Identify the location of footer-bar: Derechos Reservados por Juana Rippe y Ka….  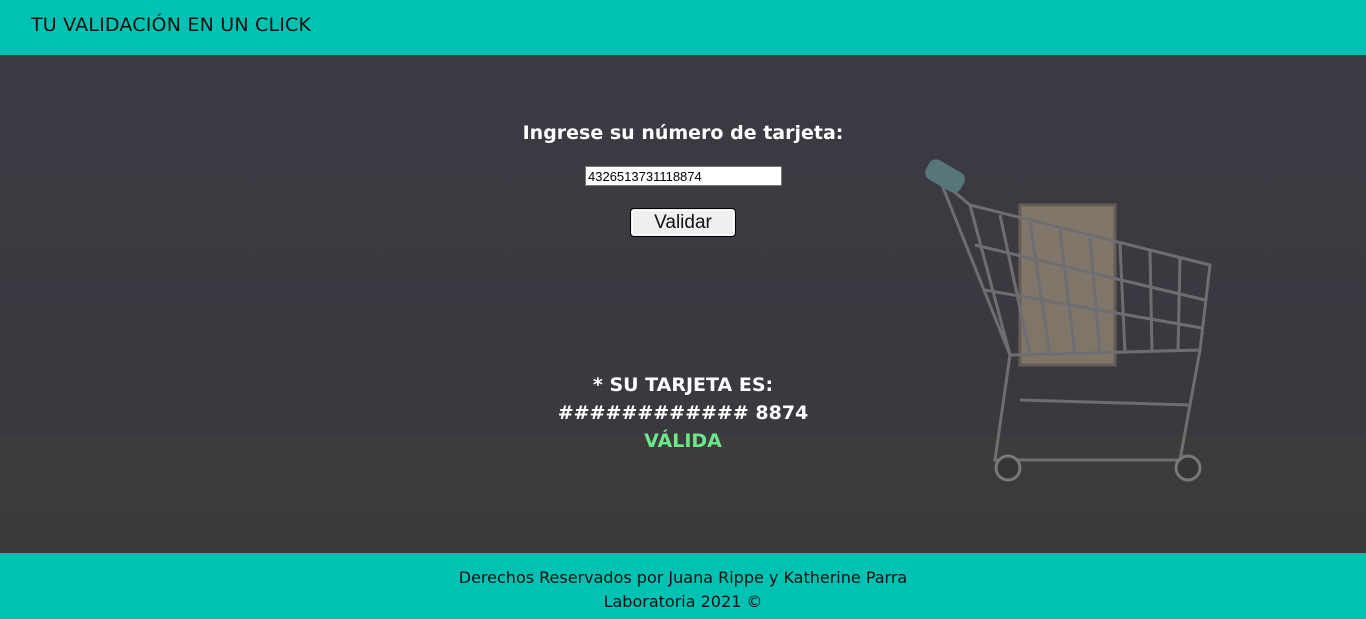
(683, 586).